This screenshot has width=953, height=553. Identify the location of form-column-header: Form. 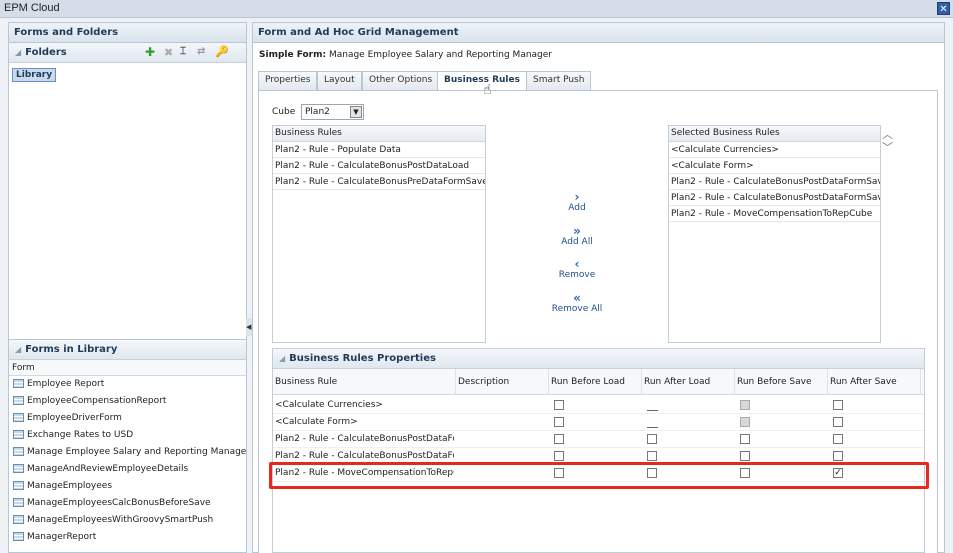
(127, 368).